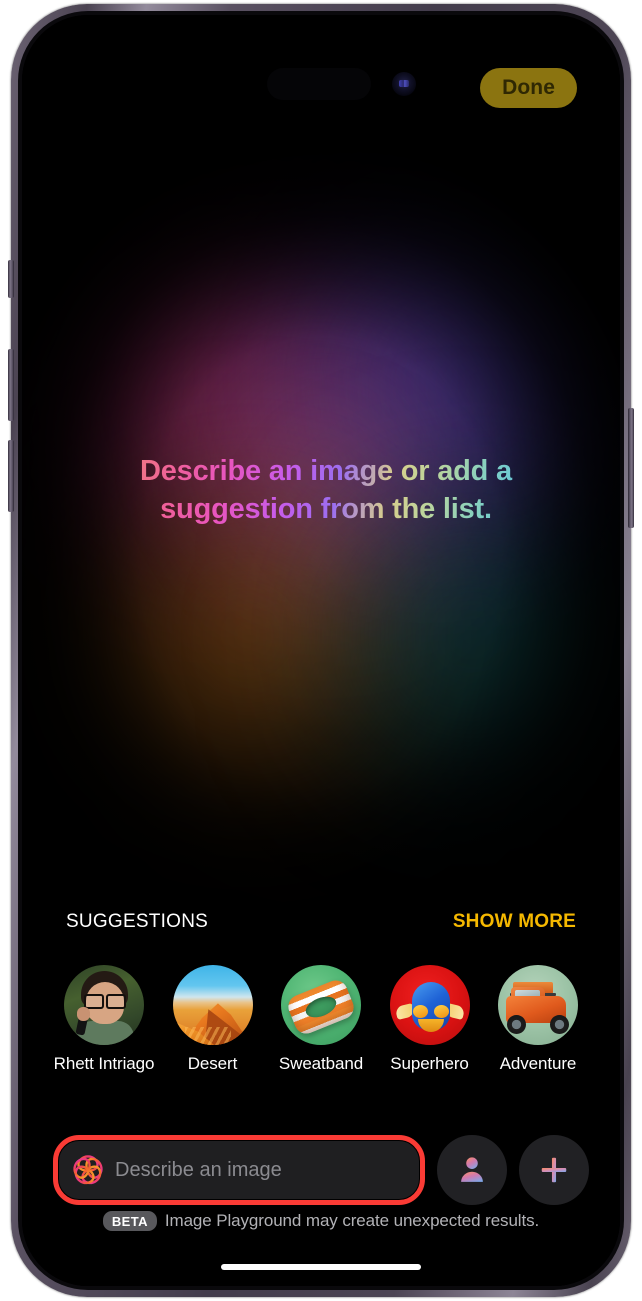 Image resolution: width=642 pixels, height=1301 pixels. I want to click on person-button, so click(472, 1170).